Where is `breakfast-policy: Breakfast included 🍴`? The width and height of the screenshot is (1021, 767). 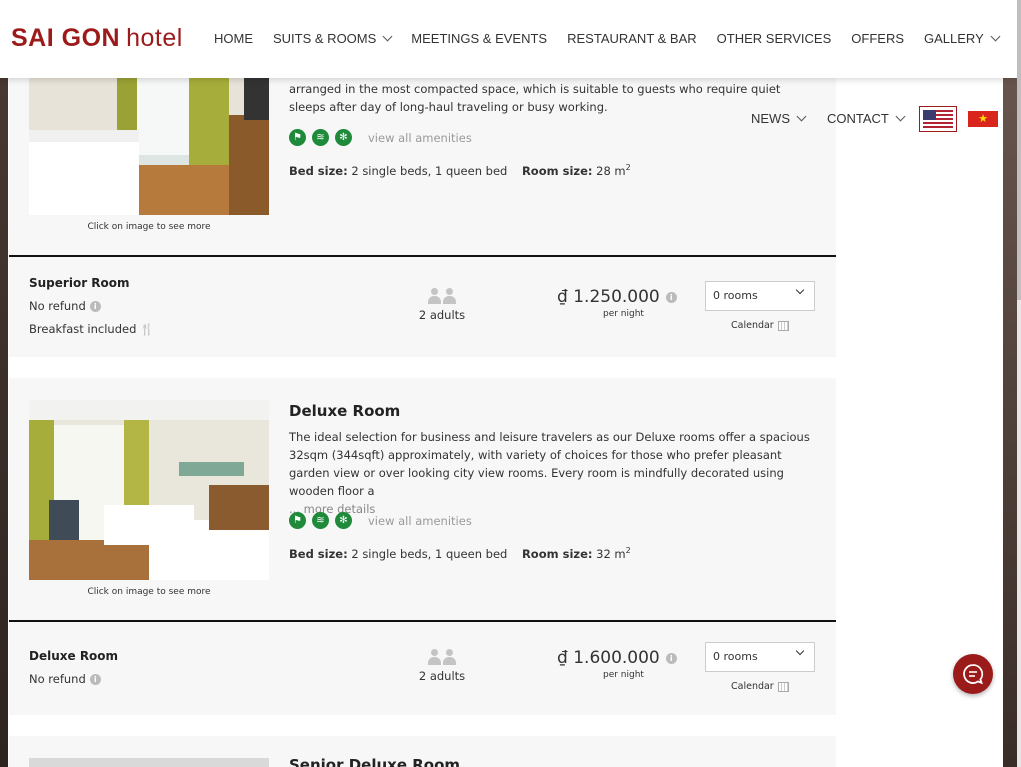 breakfast-policy: Breakfast included 🍴 is located at coordinates (92, 329).